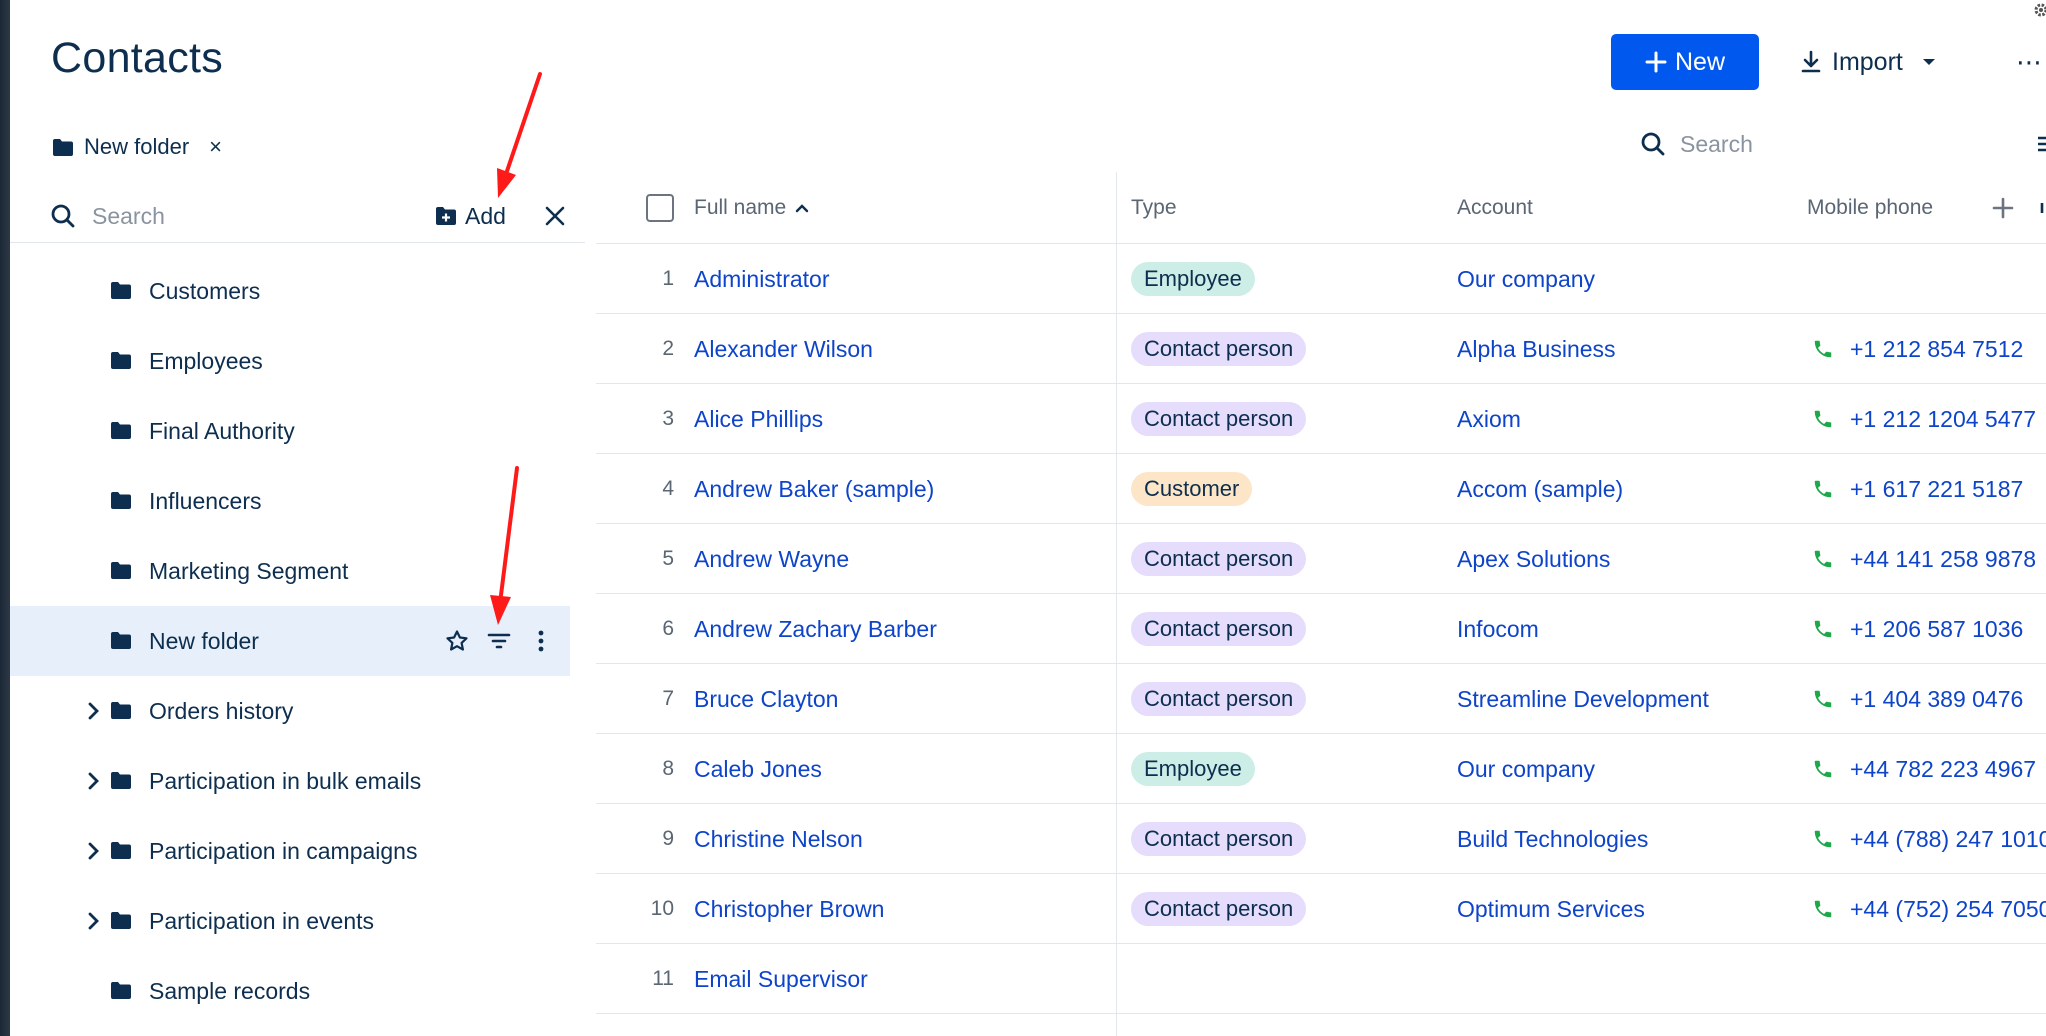  What do you see at coordinates (519, 135) in the screenshot?
I see `annotation-arrow-add` at bounding box center [519, 135].